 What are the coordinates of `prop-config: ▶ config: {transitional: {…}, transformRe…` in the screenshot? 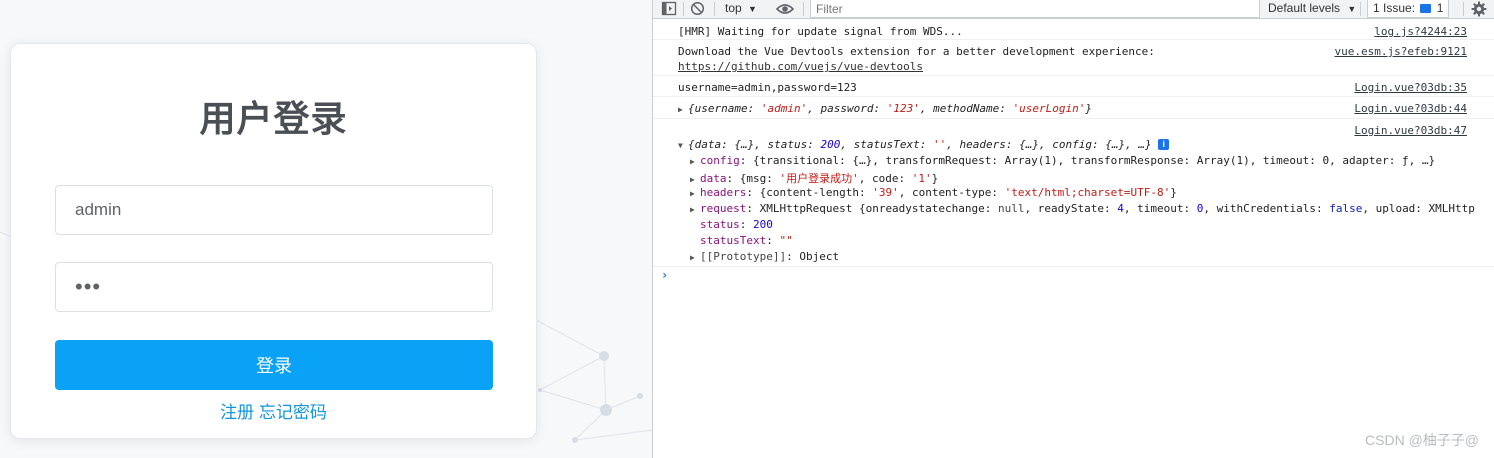 It's located at (1062, 160).